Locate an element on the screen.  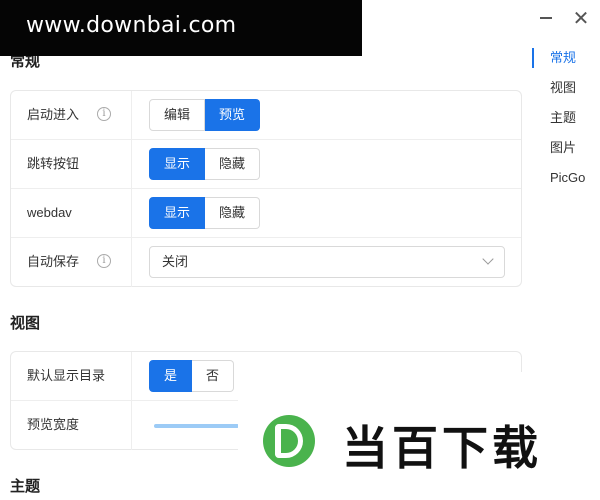
preview-width-slider is located at coordinates (196, 426).